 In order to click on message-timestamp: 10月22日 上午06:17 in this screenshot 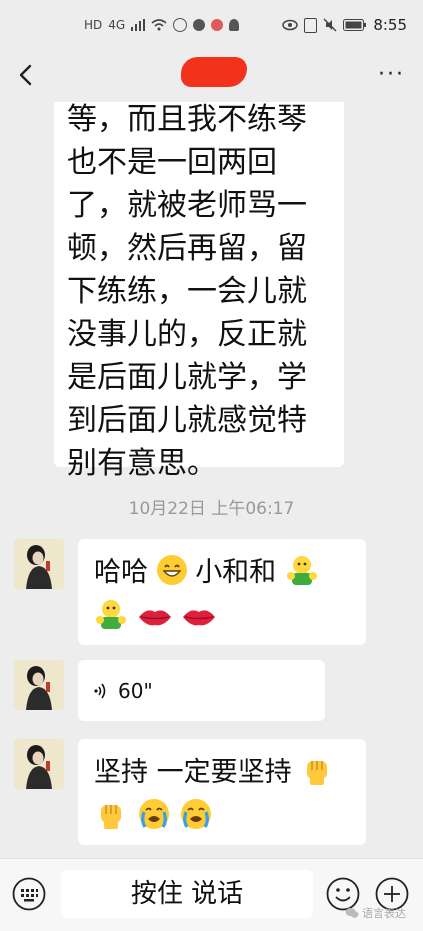, I will do `click(211, 509)`.